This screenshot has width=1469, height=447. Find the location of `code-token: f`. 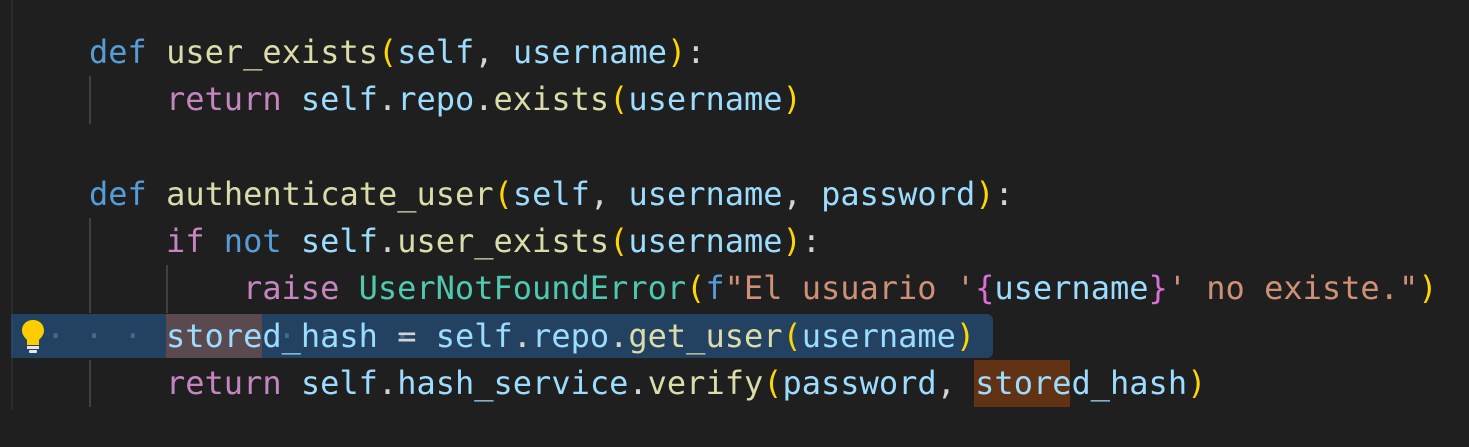

code-token: f is located at coordinates (715, 288).